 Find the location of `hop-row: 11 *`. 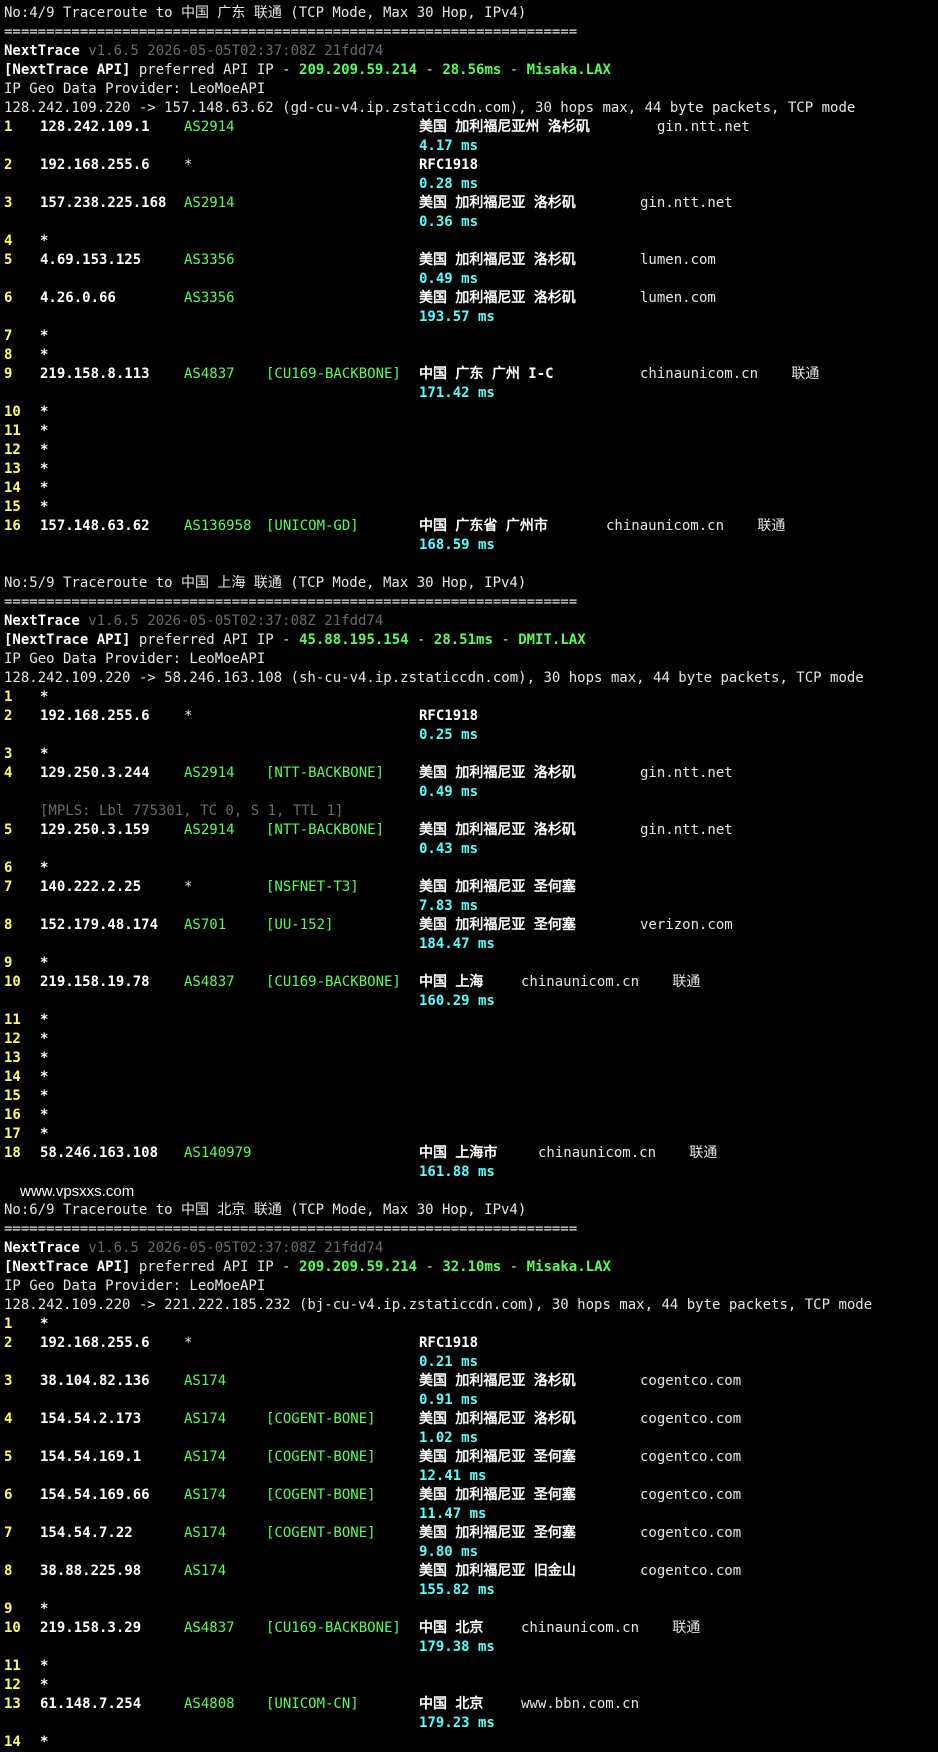

hop-row: 11 * is located at coordinates (471, 431).